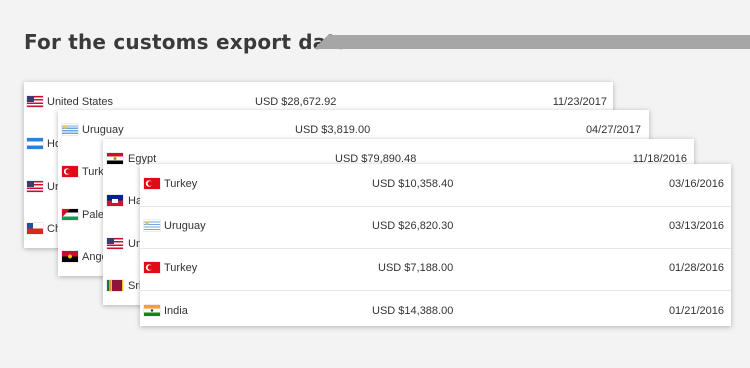 This screenshot has width=750, height=368. Describe the element at coordinates (696, 184) in the screenshot. I see `date-value: 03/16/2016` at that location.